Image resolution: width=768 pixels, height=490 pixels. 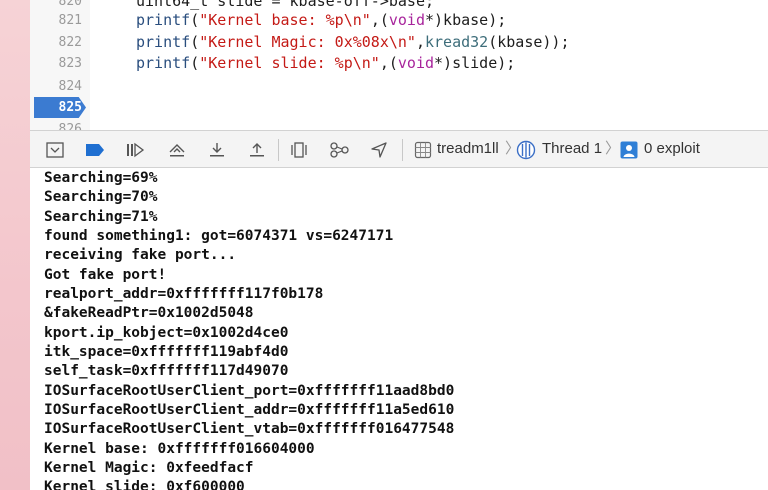 What do you see at coordinates (101, 197) in the screenshot?
I see `console-line: Searching=70%` at bounding box center [101, 197].